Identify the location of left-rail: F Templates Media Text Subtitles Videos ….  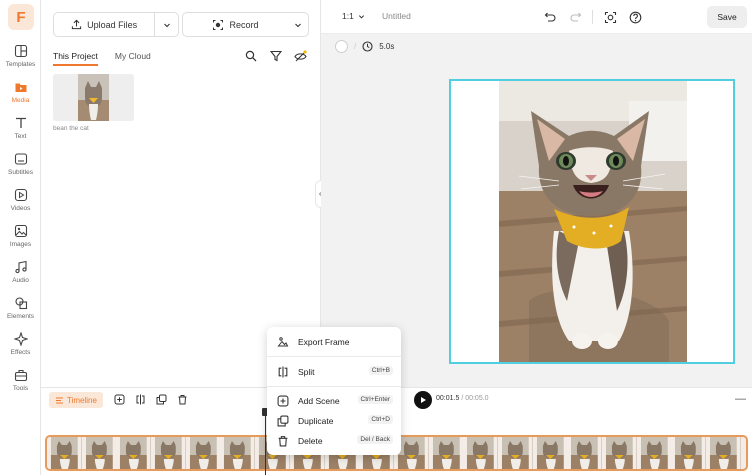
(20, 237).